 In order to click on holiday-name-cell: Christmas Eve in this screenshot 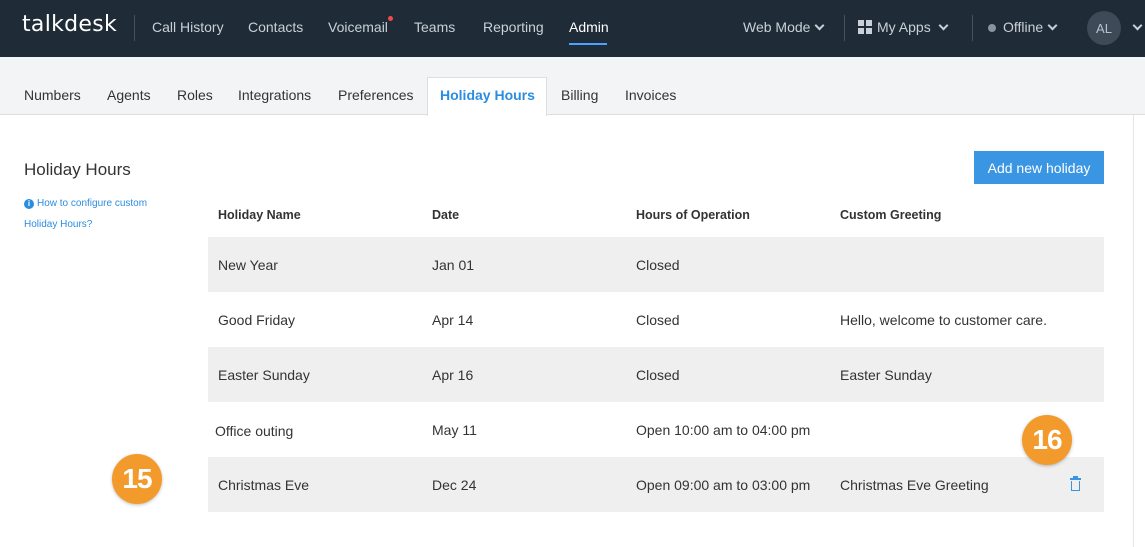, I will do `click(264, 485)`.